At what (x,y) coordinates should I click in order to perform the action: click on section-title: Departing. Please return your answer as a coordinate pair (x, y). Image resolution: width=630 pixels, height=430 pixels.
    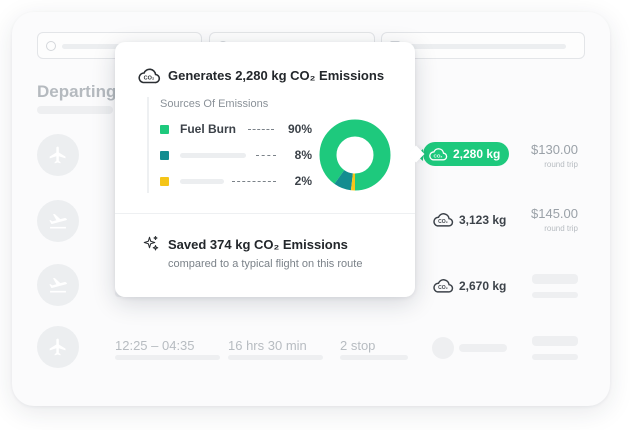
    Looking at the image, I should click on (77, 91).